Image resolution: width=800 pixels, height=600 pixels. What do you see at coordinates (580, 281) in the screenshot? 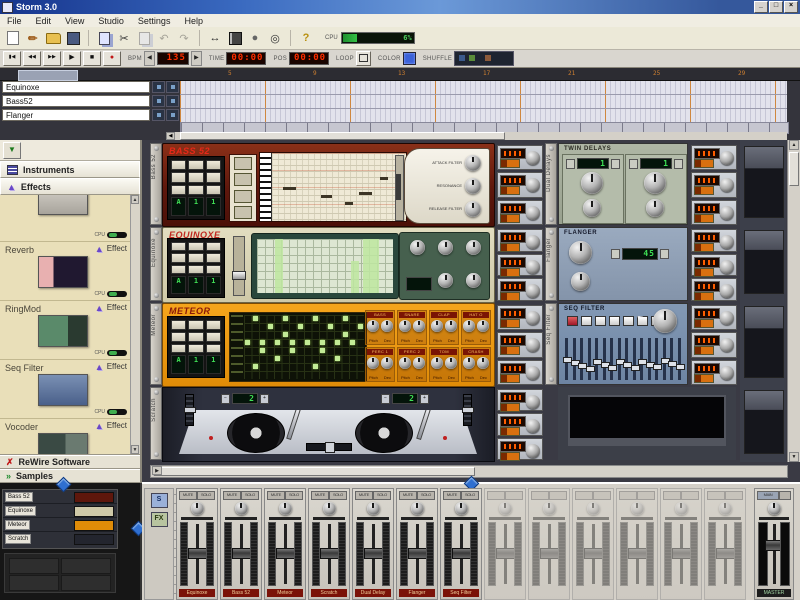
I see `flanger-depth-knob` at bounding box center [580, 281].